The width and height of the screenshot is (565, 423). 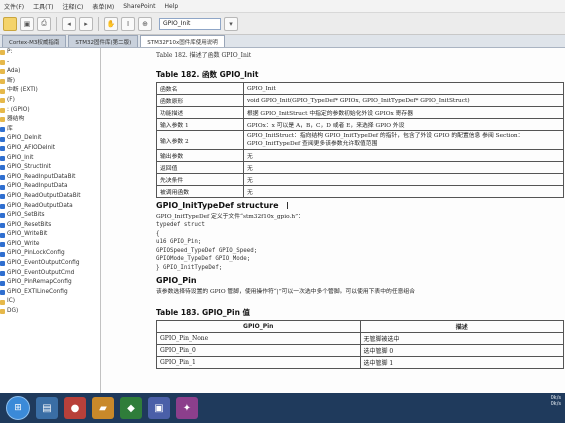 I want to click on struct-heading-text: GPIO_InitTypeDef structure, so click(x=217, y=205).